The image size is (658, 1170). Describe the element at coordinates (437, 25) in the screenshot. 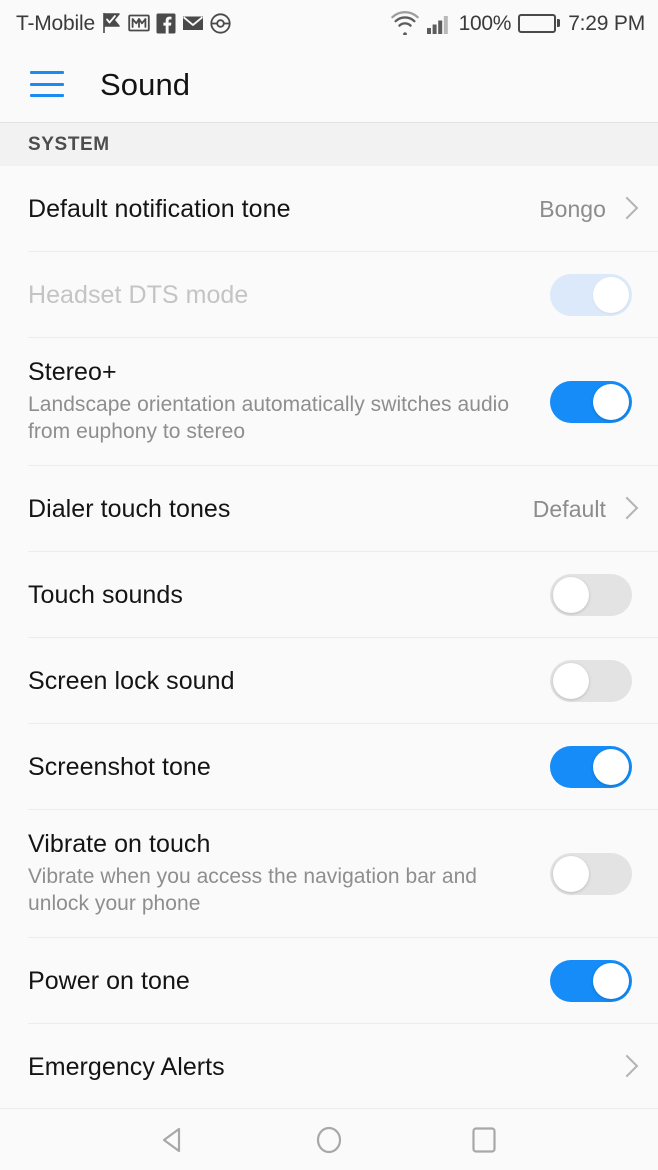

I see `cellular-signal-icon` at that location.